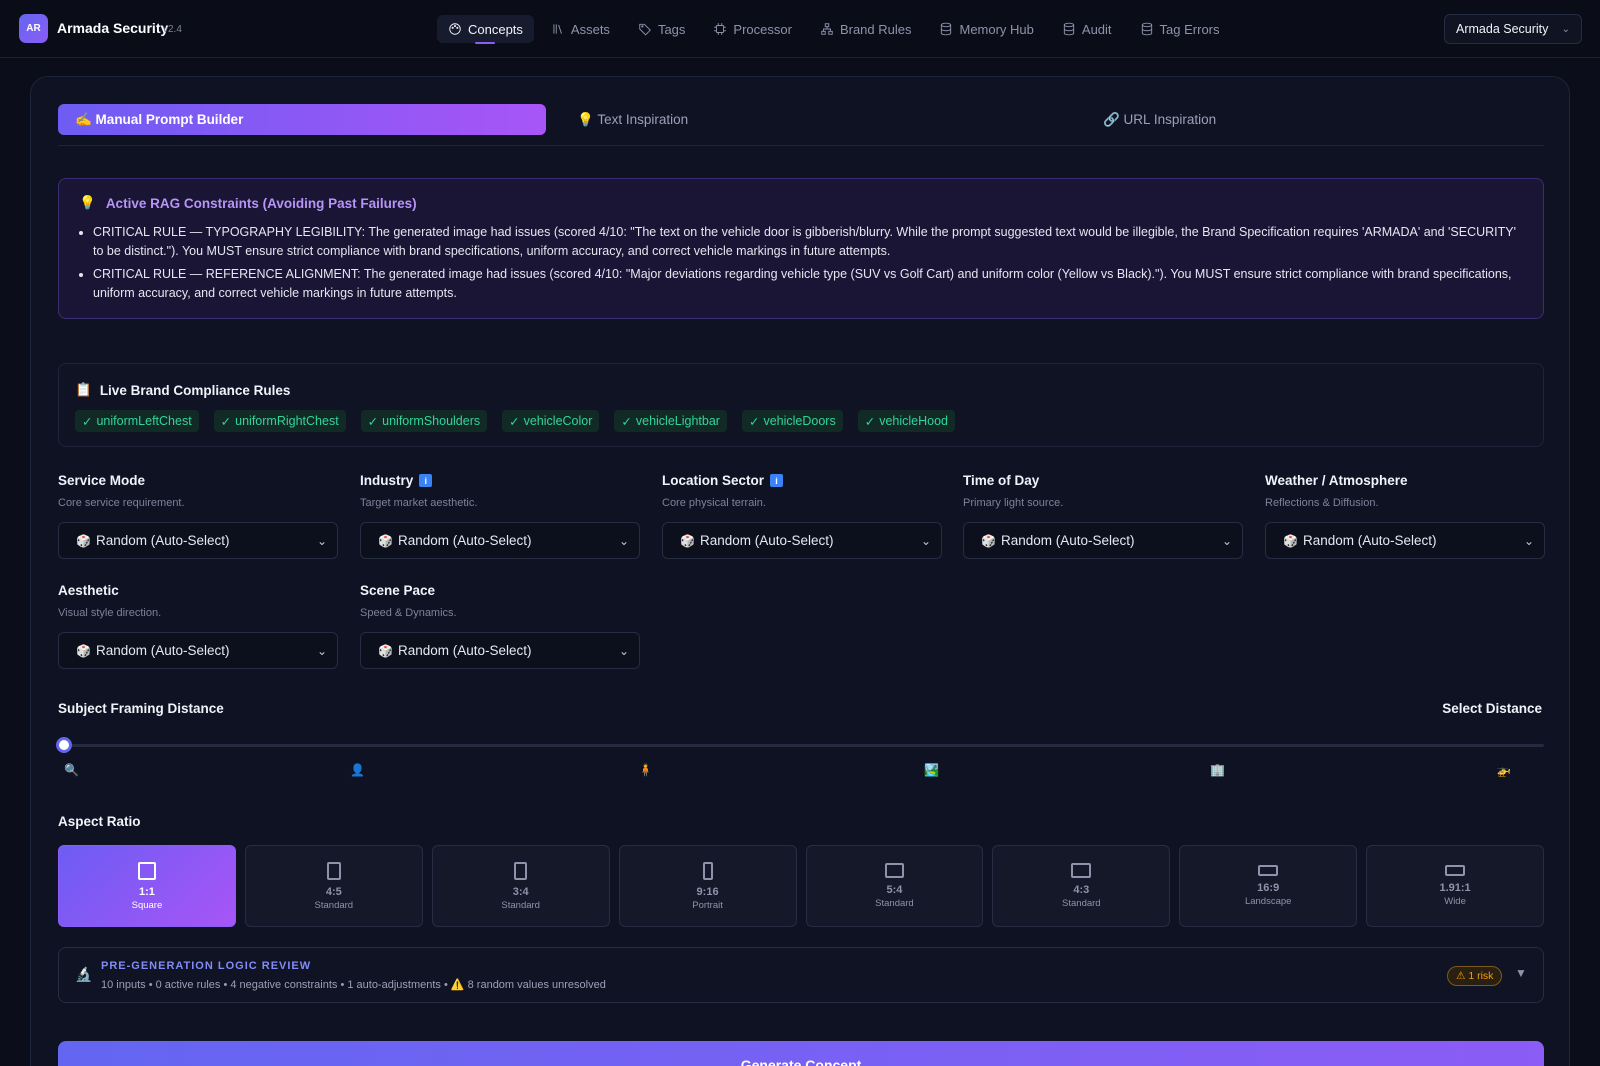 Image resolution: width=1600 pixels, height=1066 pixels. I want to click on framing-stops: 🔍 👤 🧍 🏞️ 🏢 🚁, so click(801, 772).